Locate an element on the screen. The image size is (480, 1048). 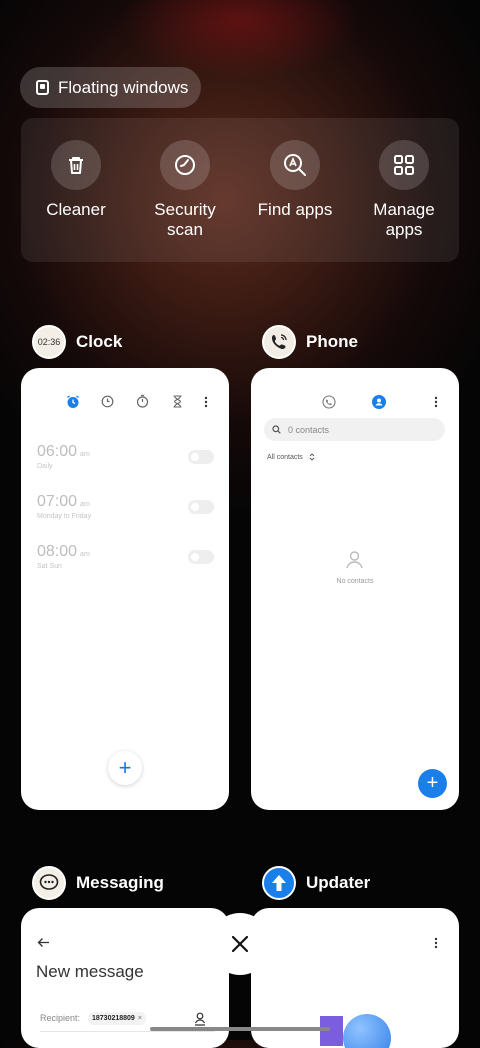
search-icon is located at coordinates (276, 429).